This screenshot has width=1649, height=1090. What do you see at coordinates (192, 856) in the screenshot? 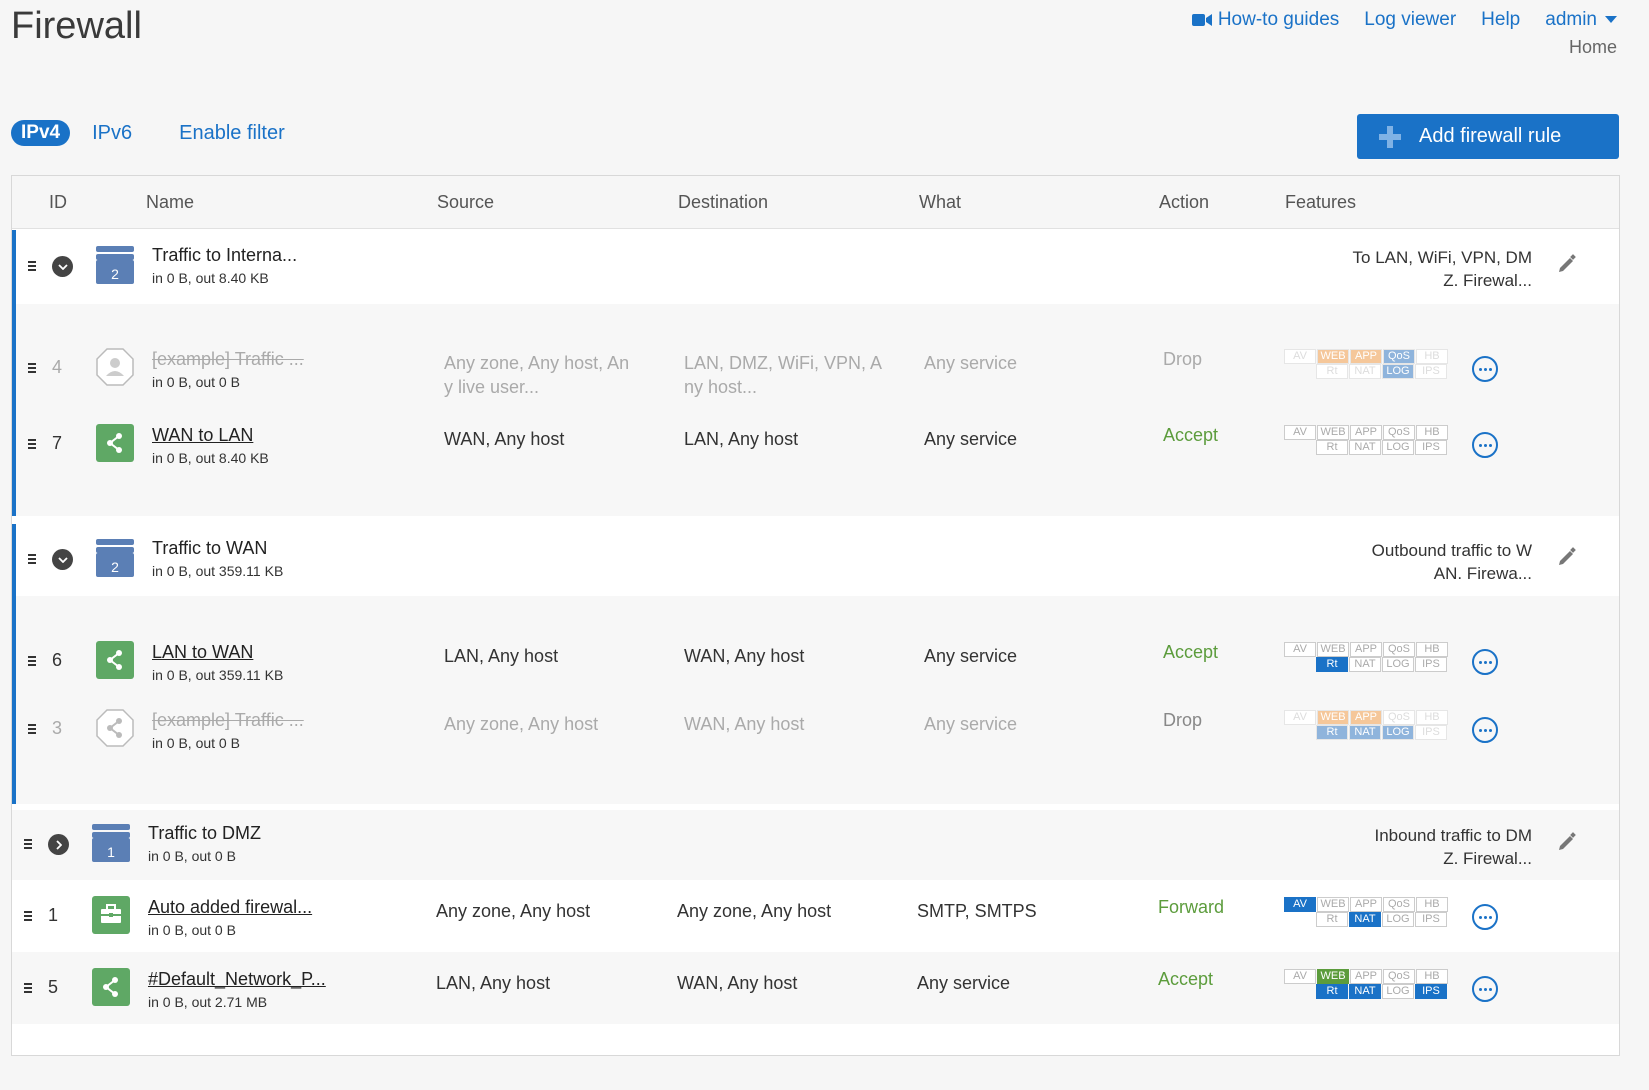
I see `group-stats: in 0 B, out 0 B` at bounding box center [192, 856].